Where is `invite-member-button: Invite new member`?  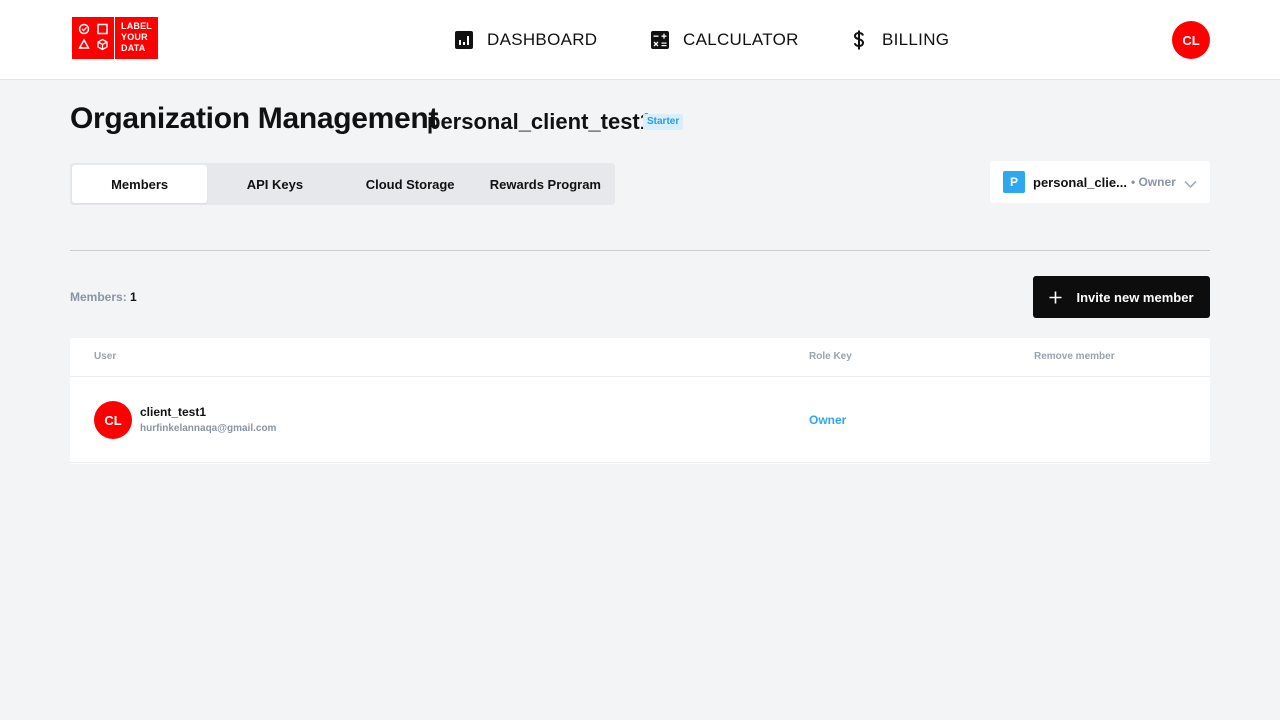
invite-member-button: Invite new member is located at coordinates (1121, 297).